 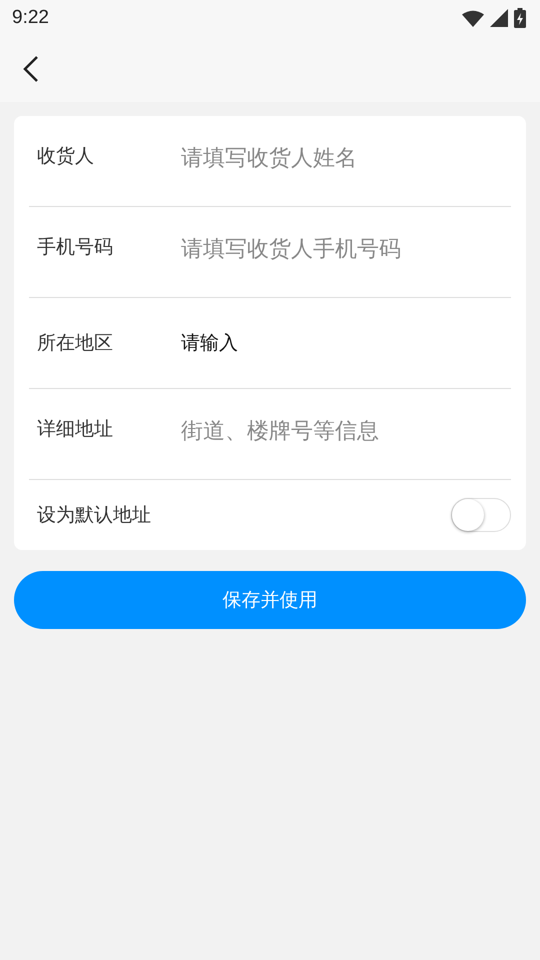 What do you see at coordinates (341, 431) in the screenshot?
I see `input-field: 街道、楼牌号等信息` at bounding box center [341, 431].